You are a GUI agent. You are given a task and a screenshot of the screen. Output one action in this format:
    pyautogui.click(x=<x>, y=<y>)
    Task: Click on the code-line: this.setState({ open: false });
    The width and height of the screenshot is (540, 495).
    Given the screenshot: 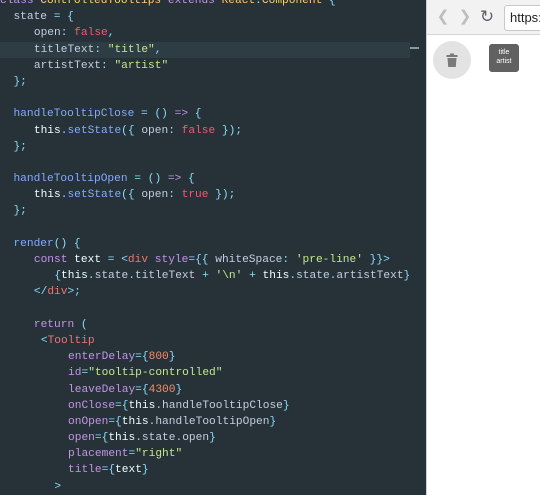 What is the action you would take?
    pyautogui.click(x=138, y=130)
    